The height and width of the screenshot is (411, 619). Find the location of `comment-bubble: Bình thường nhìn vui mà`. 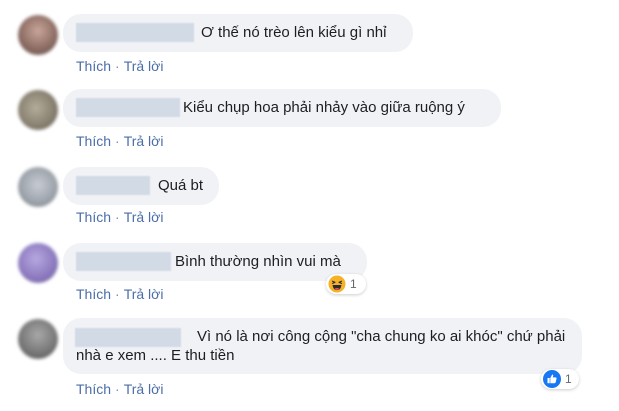

comment-bubble: Bình thường nhìn vui mà is located at coordinates (215, 262).